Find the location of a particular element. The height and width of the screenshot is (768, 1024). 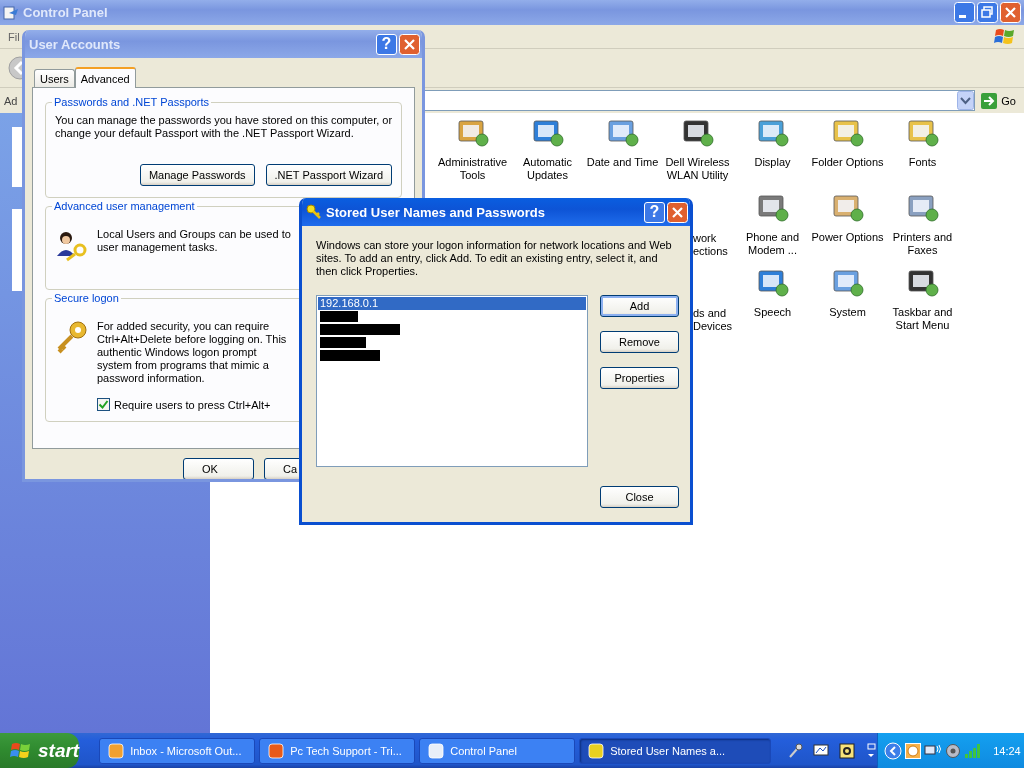

applet-label: Display is located at coordinates (772, 162).